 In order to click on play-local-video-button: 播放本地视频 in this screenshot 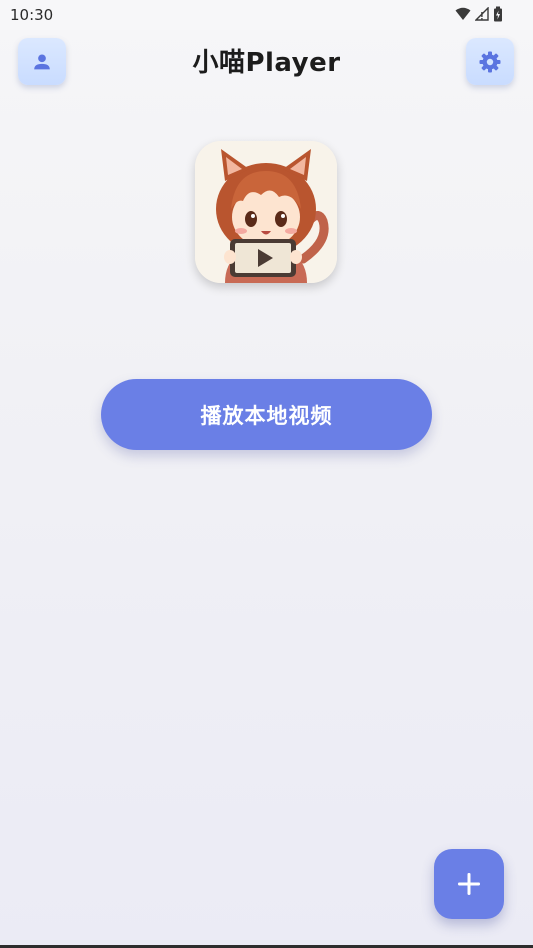, I will do `click(266, 414)`.